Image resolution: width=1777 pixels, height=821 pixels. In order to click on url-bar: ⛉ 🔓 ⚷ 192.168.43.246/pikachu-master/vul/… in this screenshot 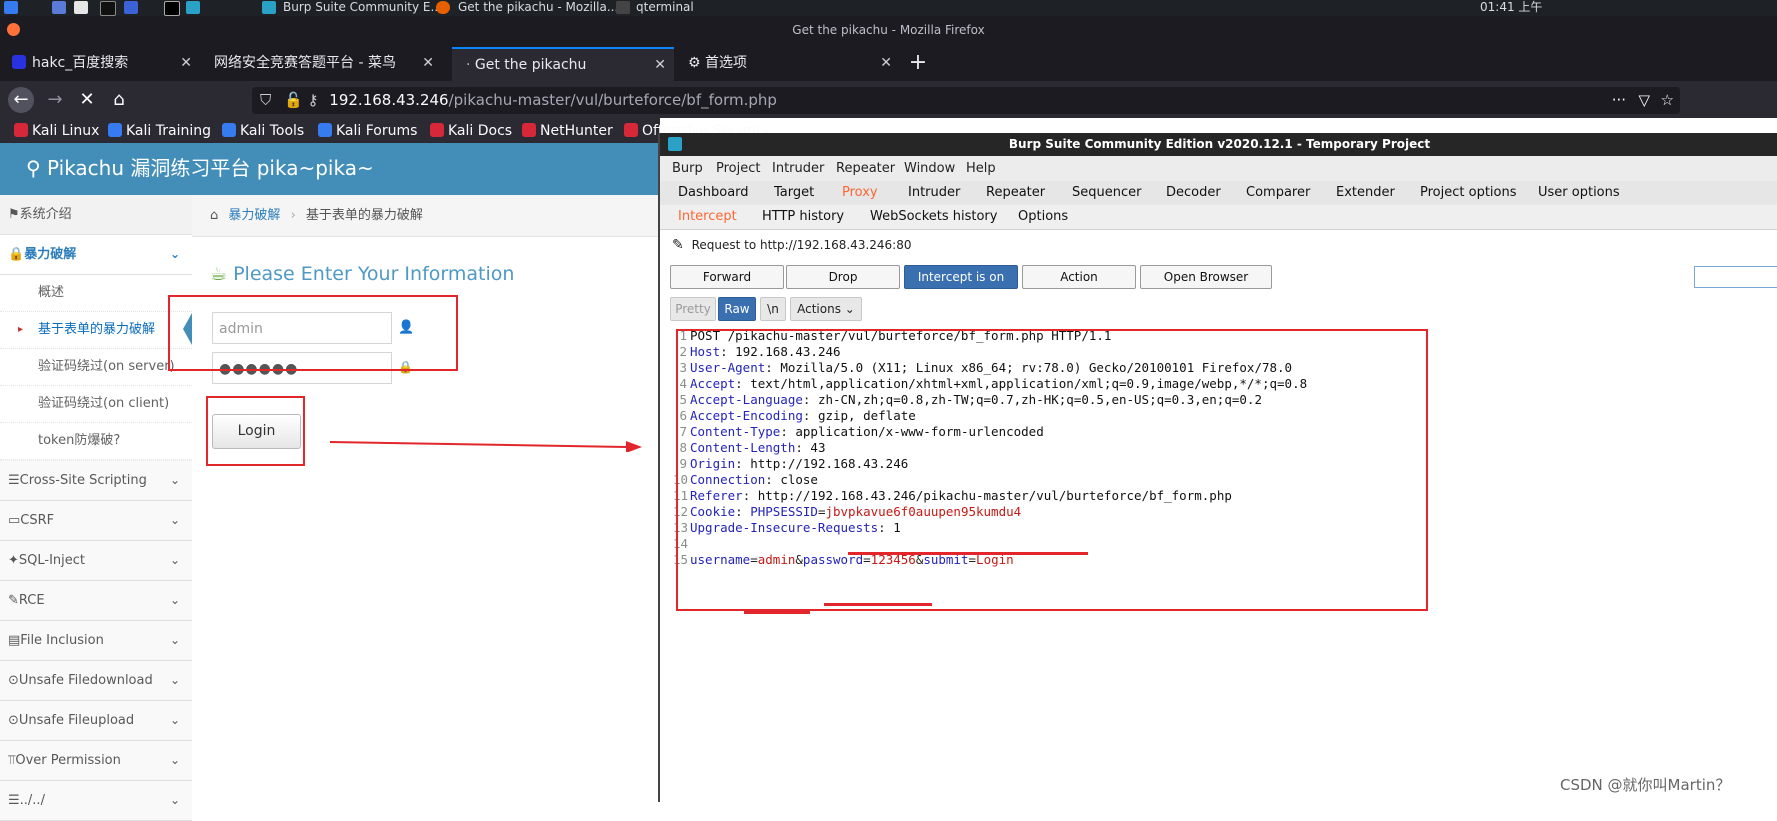, I will do `click(966, 100)`.